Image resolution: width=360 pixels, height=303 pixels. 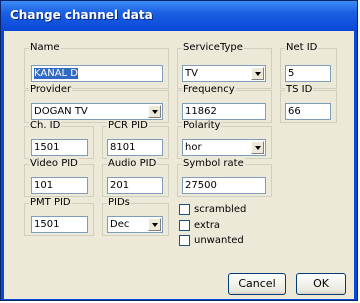 What do you see at coordinates (51, 89) in the screenshot?
I see `provider-label: Provider` at bounding box center [51, 89].